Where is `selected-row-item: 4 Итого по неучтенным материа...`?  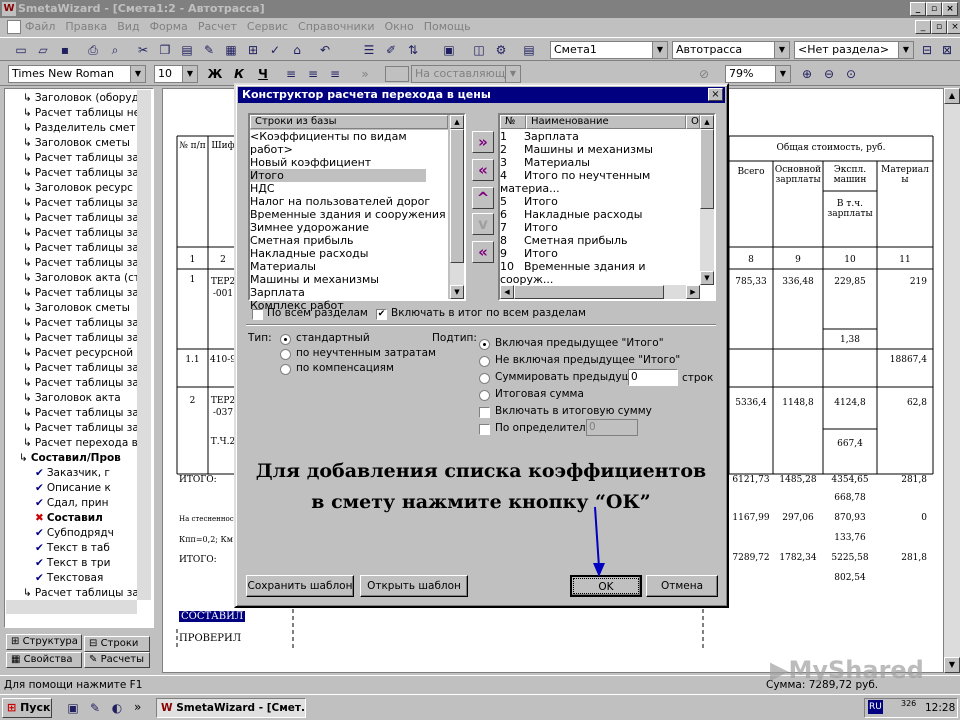 selected-row-item: 4 Итого по неучтенным материа... is located at coordinates (600, 182).